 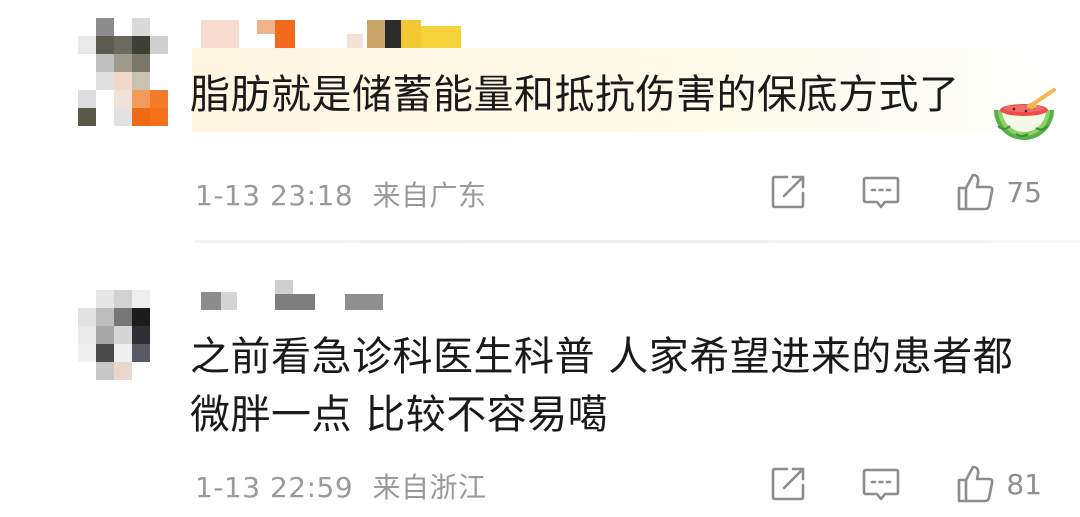 What do you see at coordinates (998, 192) in the screenshot?
I see `like-button: 75` at bounding box center [998, 192].